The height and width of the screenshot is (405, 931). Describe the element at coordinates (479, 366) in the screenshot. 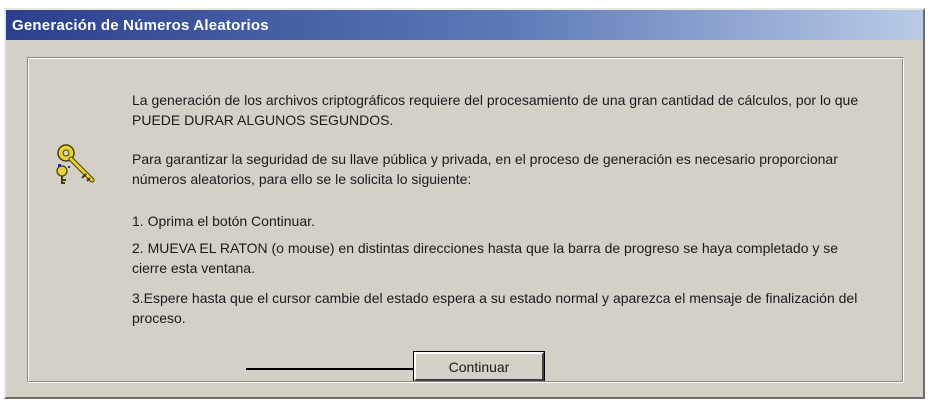

I see `continue-button: Continuar` at that location.